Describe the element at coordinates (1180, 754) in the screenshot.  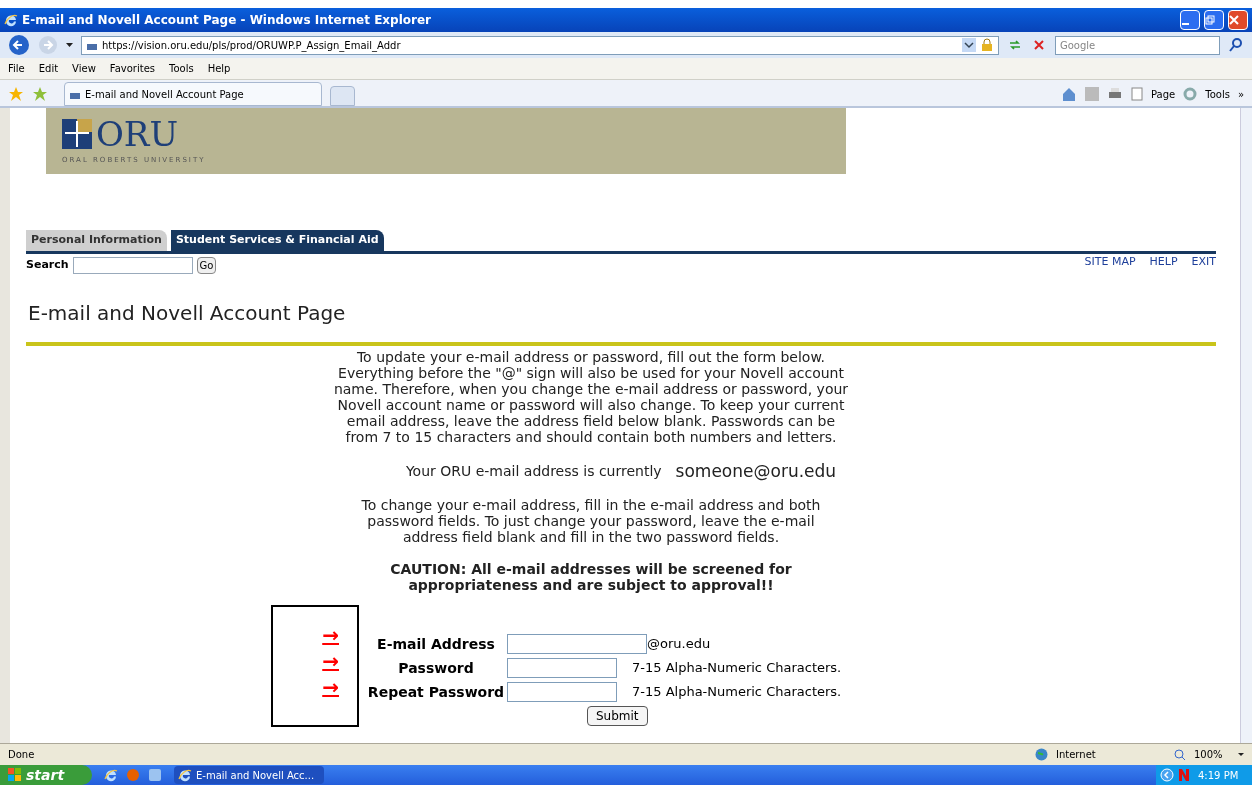
I see `zoom-icon` at that location.